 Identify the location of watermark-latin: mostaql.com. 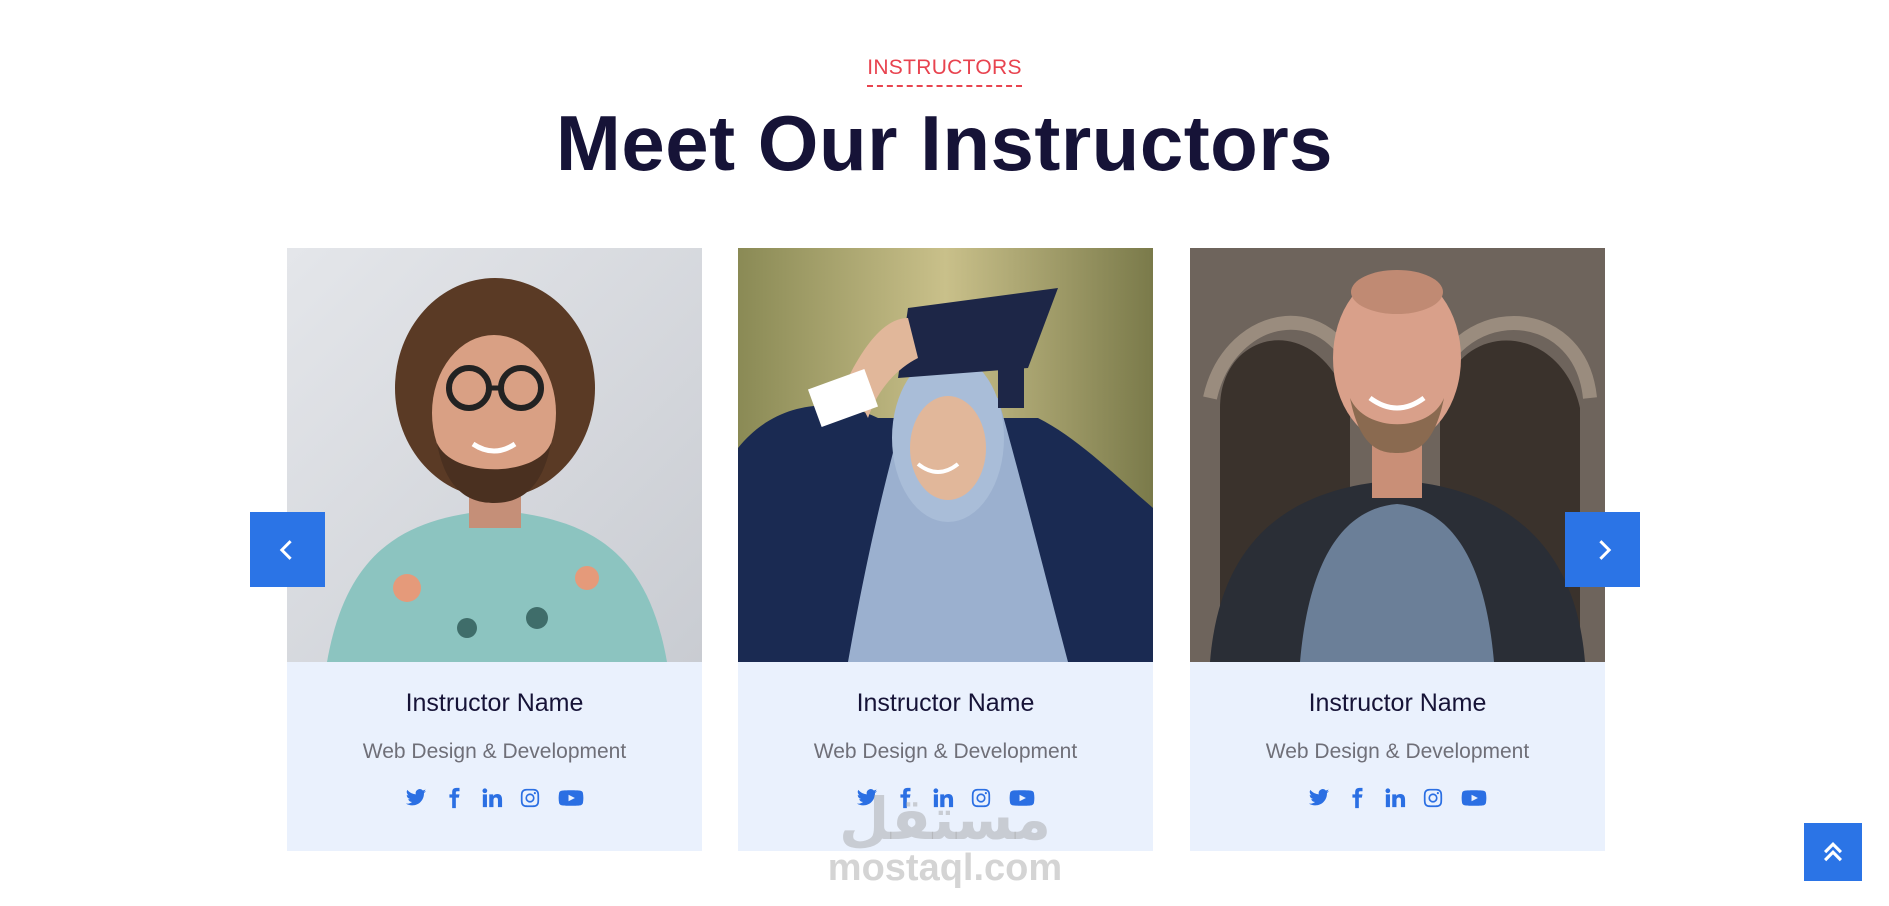
(945, 868).